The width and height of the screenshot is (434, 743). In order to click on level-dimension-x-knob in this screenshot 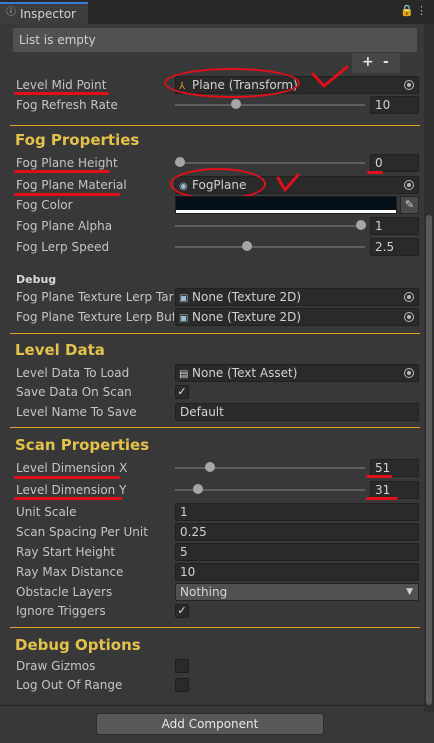, I will do `click(210, 467)`.